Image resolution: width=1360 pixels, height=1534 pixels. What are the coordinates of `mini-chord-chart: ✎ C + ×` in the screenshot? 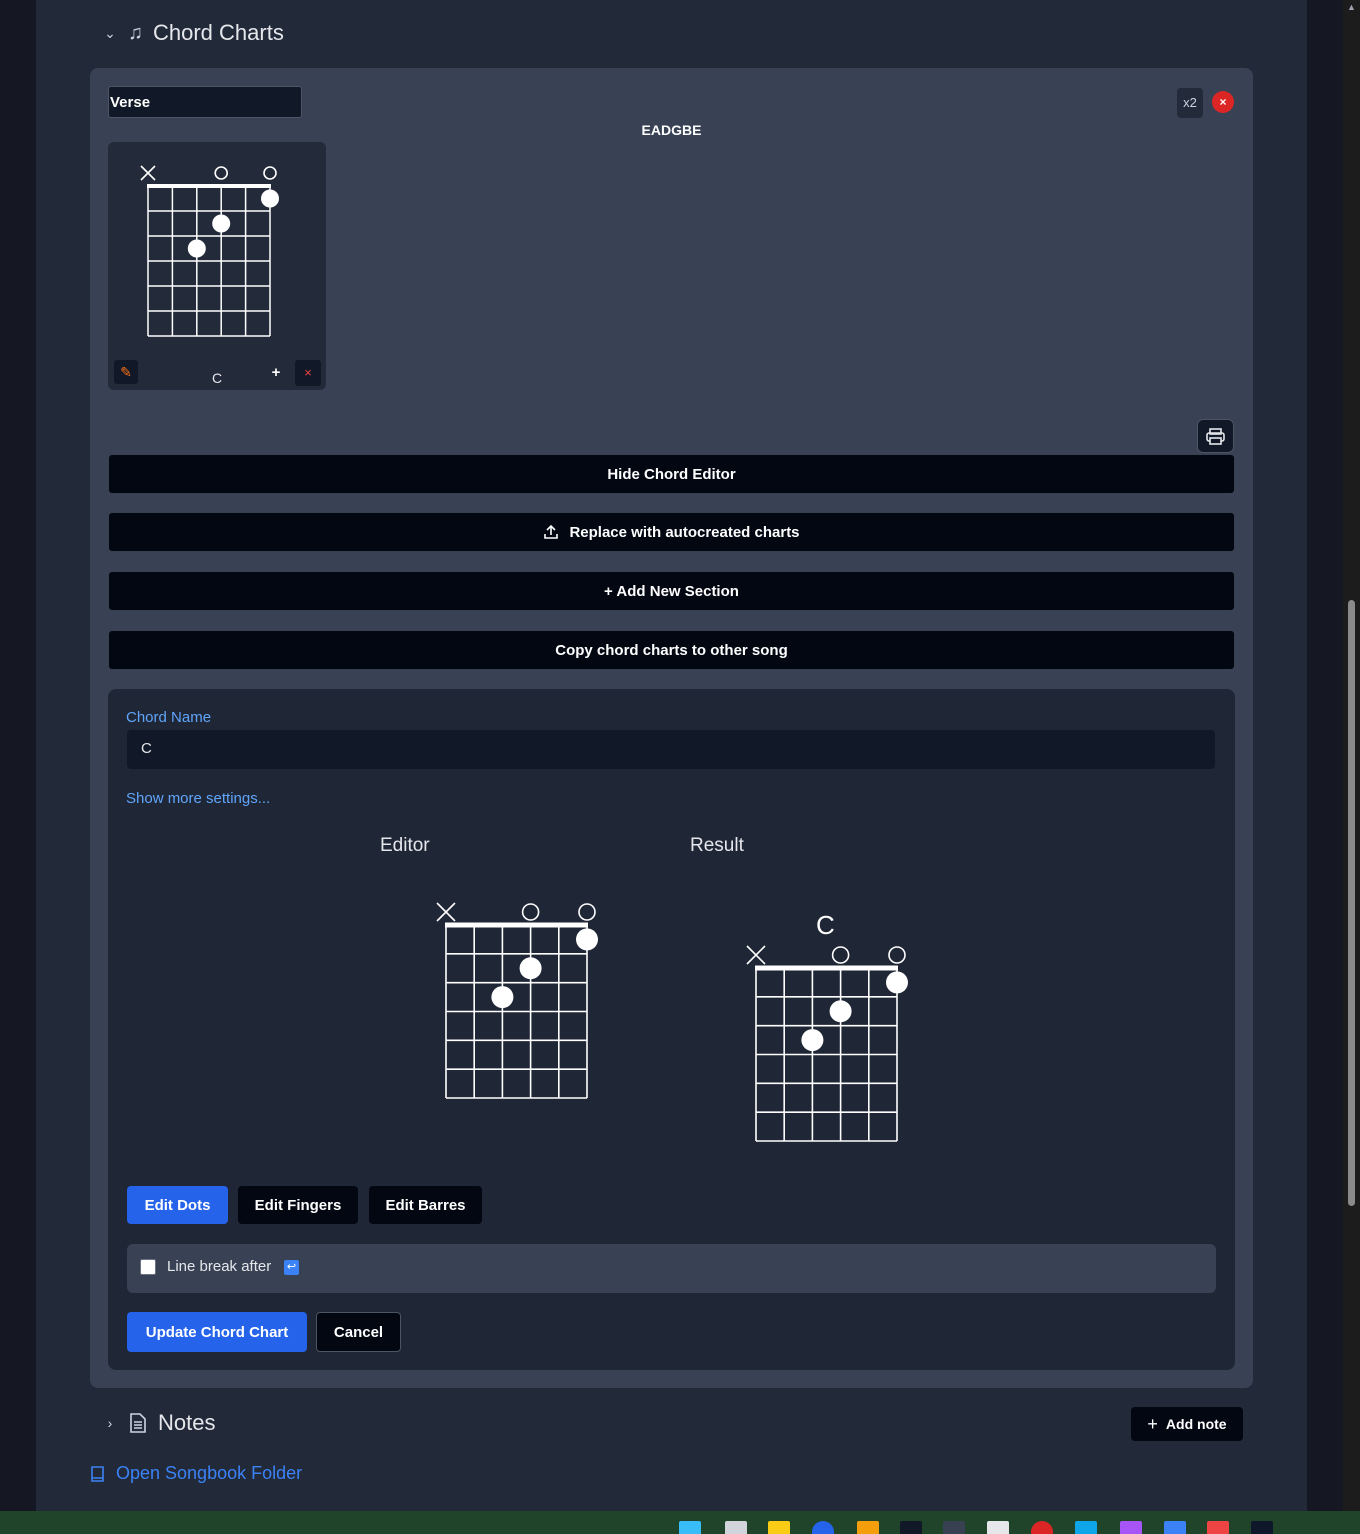 It's located at (217, 266).